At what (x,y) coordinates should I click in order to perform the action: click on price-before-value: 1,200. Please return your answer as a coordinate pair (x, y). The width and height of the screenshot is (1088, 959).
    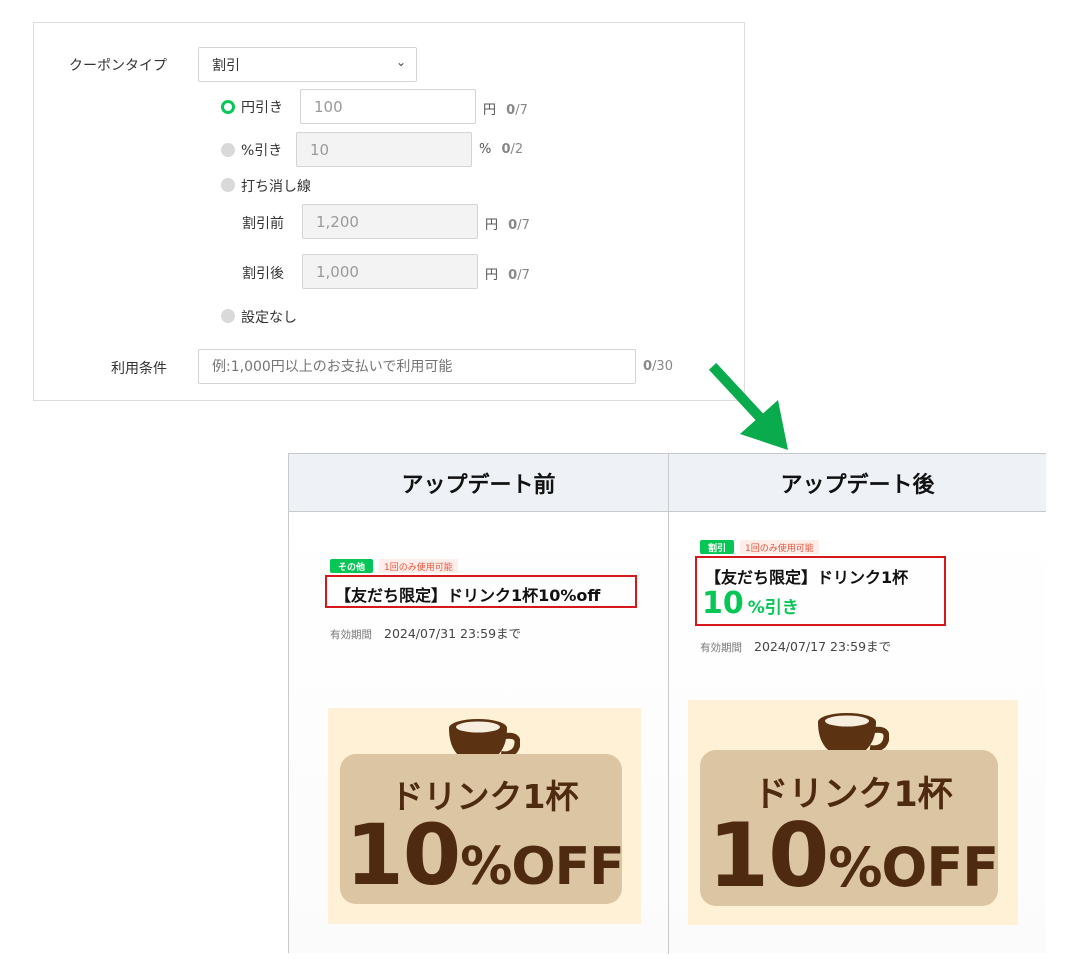
    Looking at the image, I should click on (337, 221).